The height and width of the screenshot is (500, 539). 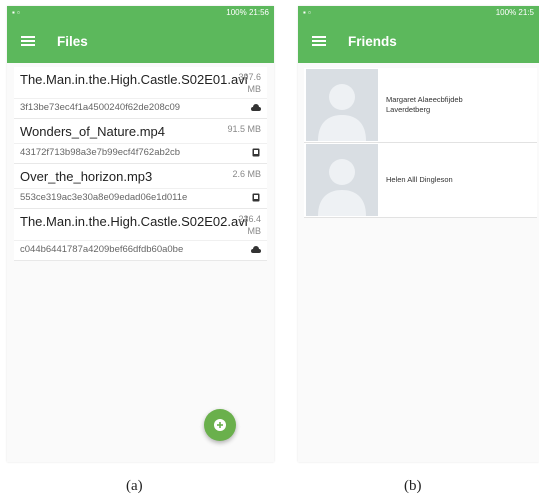 I want to click on page-title: Files, so click(x=72, y=41).